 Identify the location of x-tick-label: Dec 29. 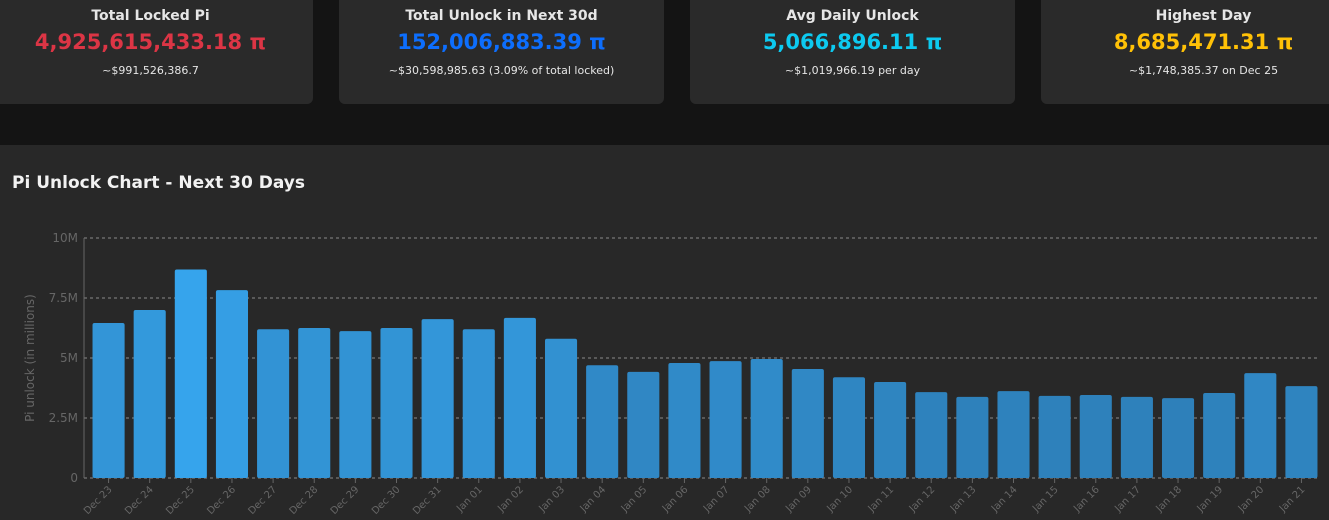
(345, 500).